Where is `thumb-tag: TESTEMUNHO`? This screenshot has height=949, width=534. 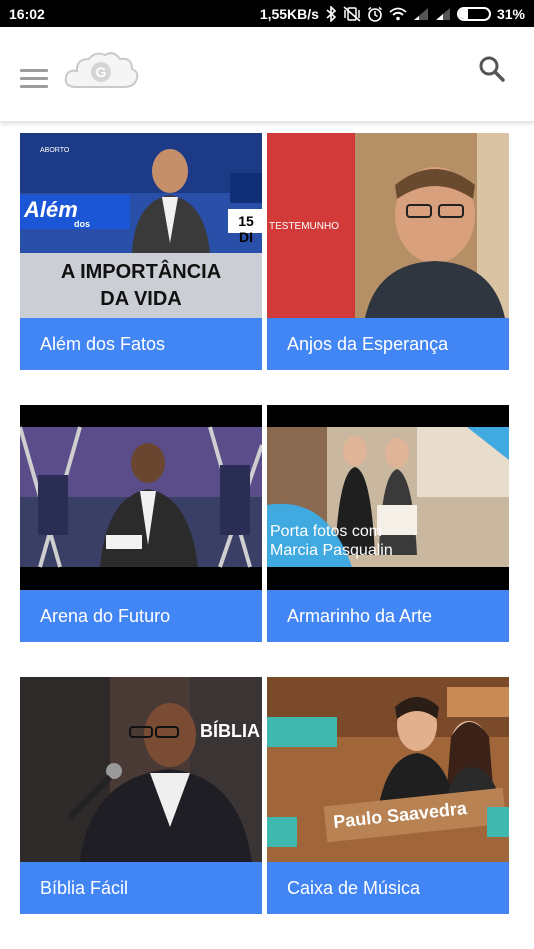
thumb-tag: TESTEMUNHO is located at coordinates (304, 226).